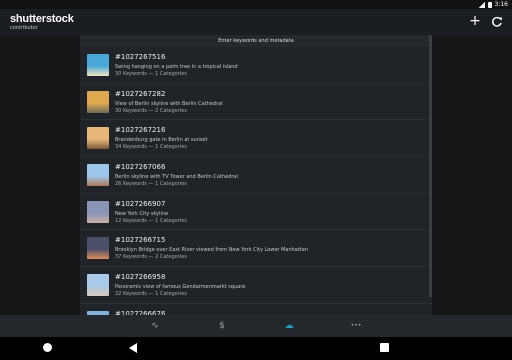 Image resolution: width=512 pixels, height=360 pixels. I want to click on earnings-icon: $, so click(222, 326).